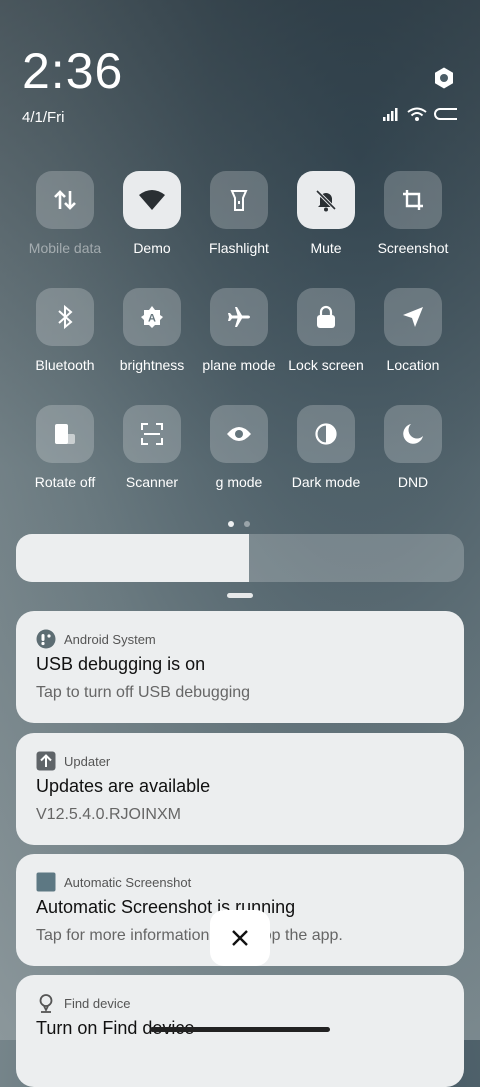 The image size is (480, 1087). Describe the element at coordinates (46, 882) in the screenshot. I see `app-square-icon` at that location.